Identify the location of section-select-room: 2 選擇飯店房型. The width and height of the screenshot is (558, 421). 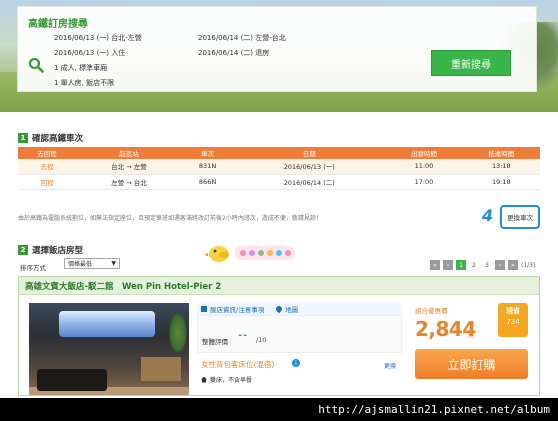
(50, 250).